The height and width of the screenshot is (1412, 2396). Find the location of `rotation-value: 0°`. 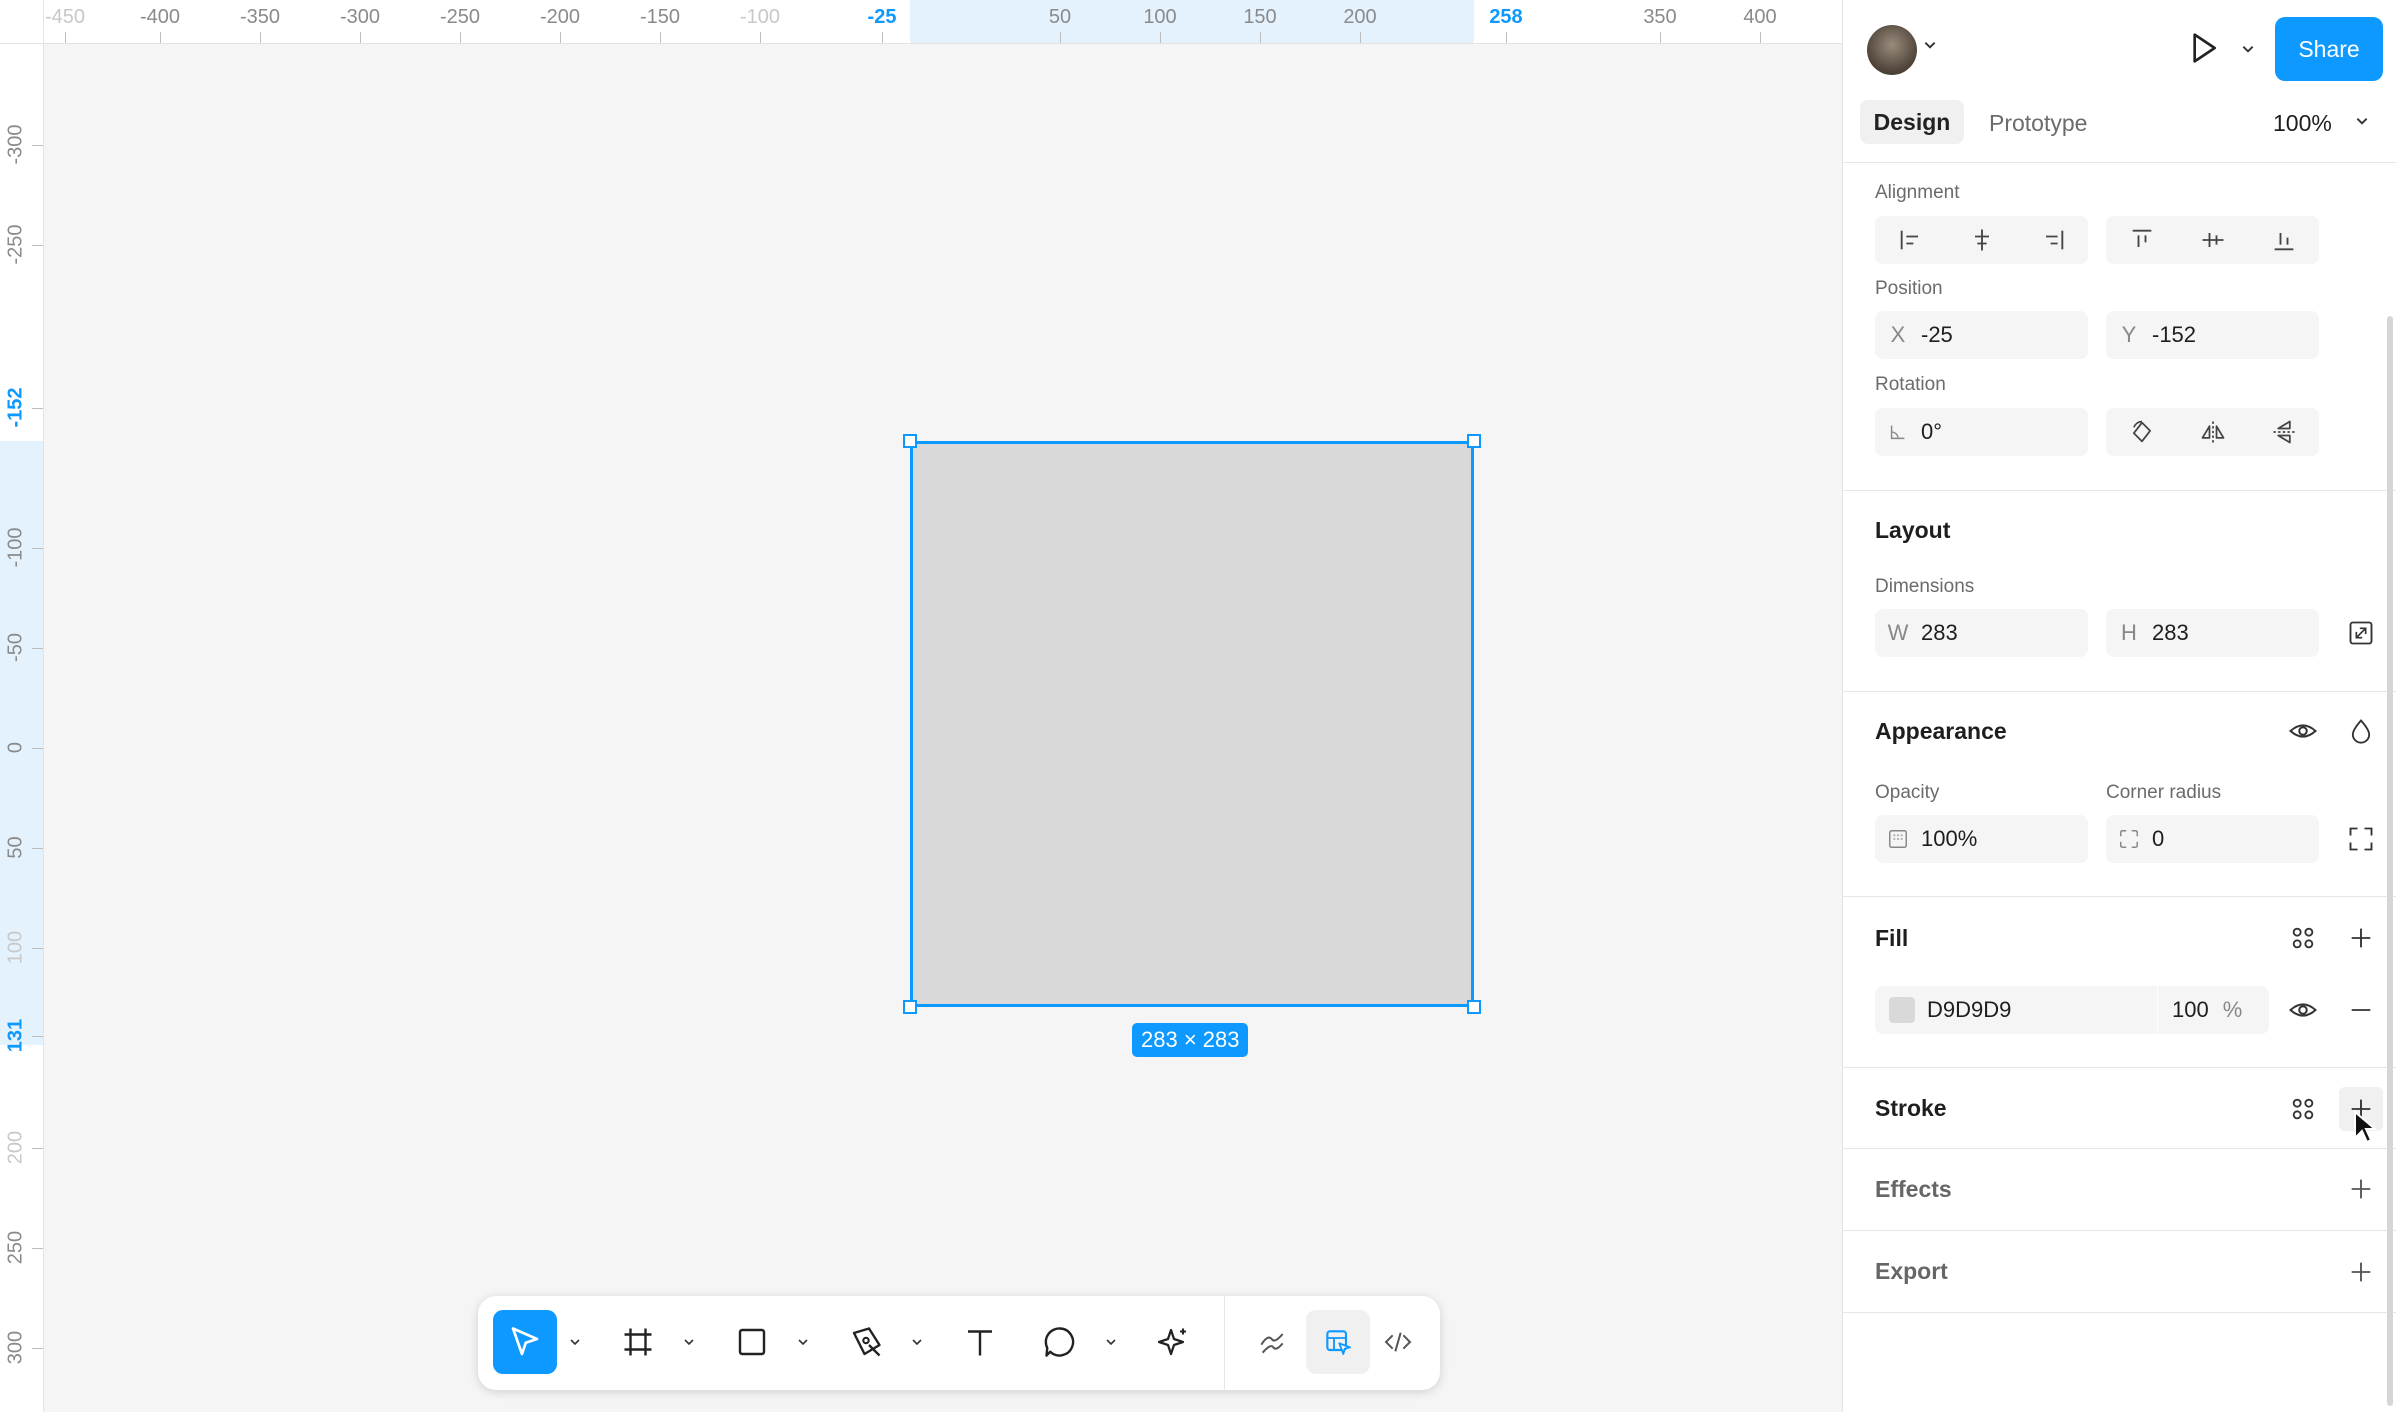

rotation-value: 0° is located at coordinates (1932, 431).